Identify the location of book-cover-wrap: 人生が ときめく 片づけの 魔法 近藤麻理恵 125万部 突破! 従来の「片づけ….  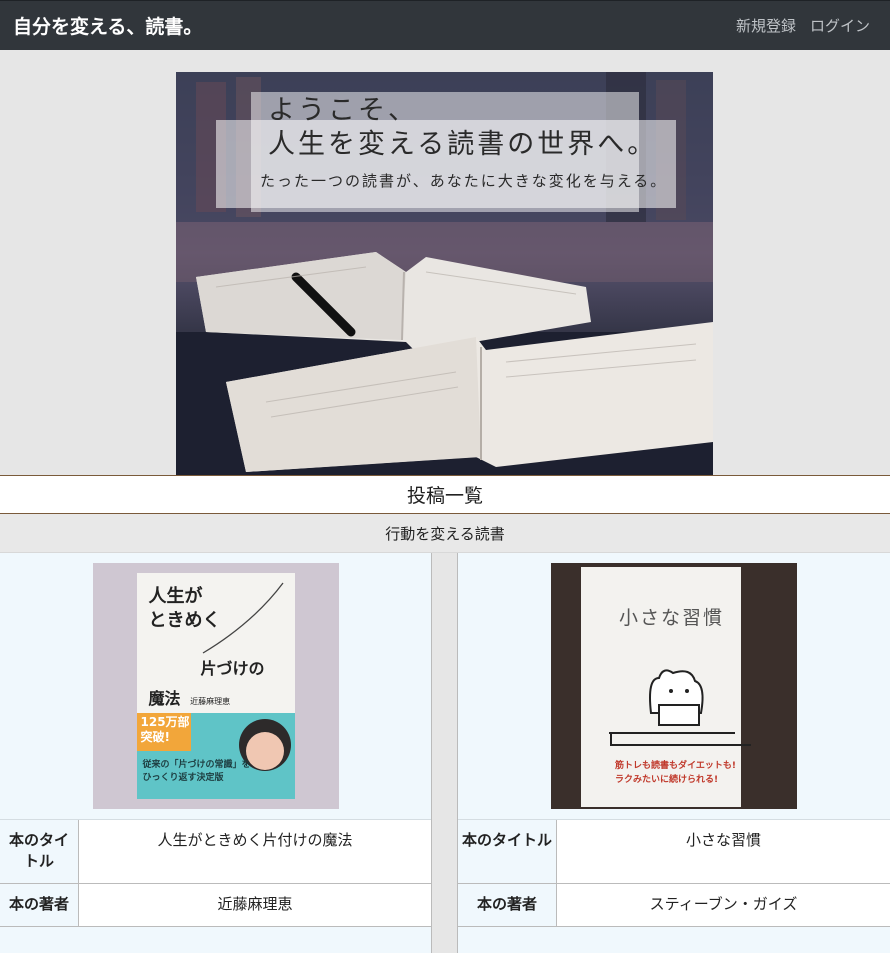
(215, 686).